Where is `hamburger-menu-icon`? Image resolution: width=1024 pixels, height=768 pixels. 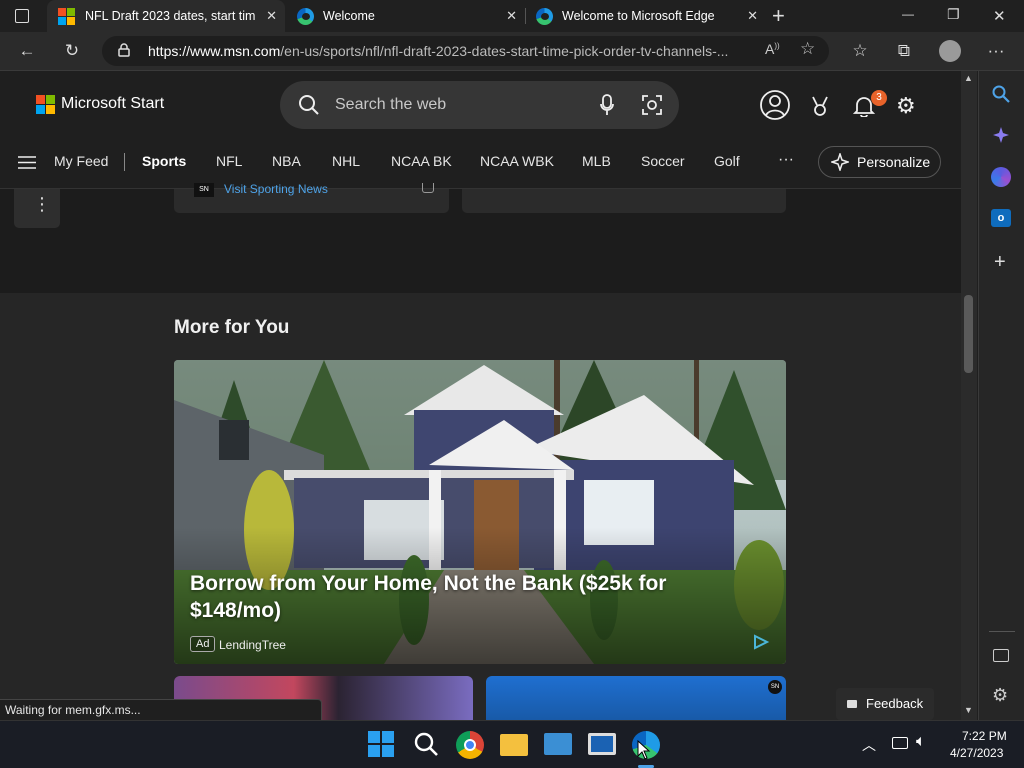 hamburger-menu-icon is located at coordinates (27, 165).